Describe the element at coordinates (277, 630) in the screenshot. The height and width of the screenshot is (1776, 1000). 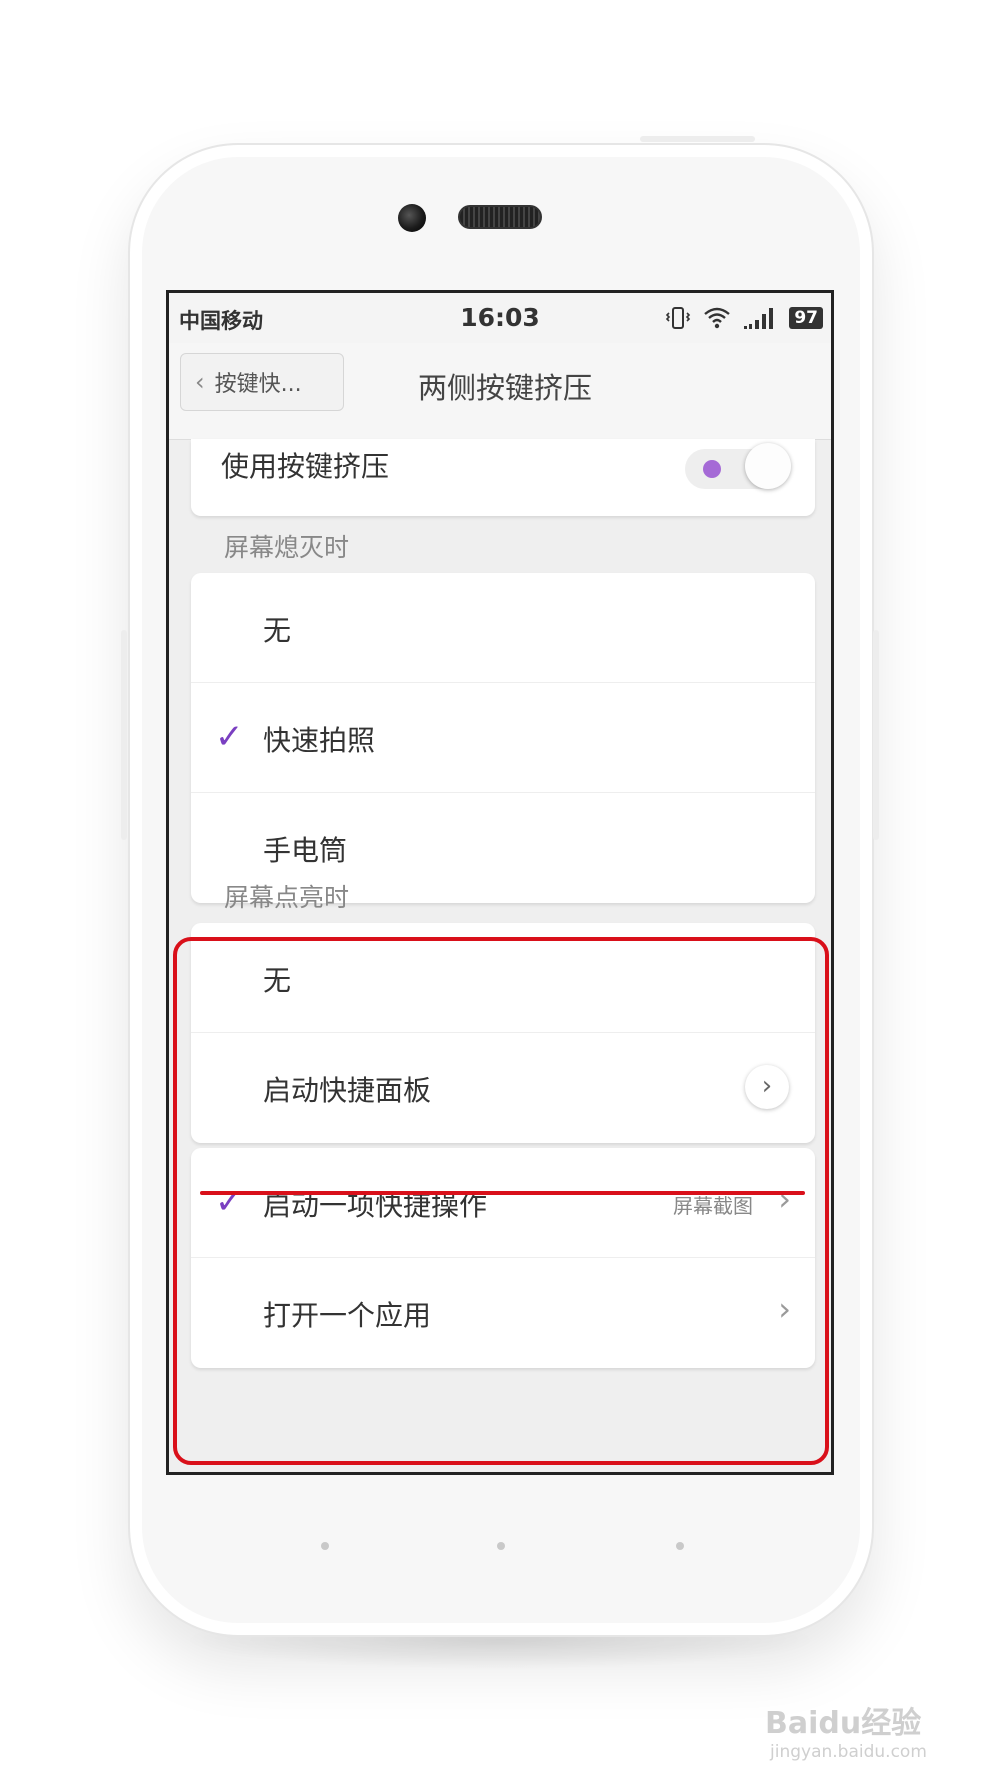
I see `option-label: 无` at that location.